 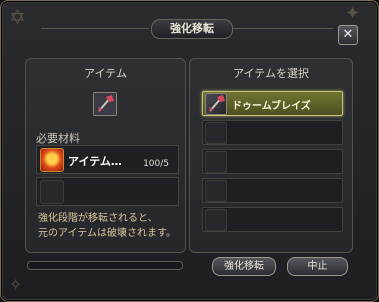 I want to click on cancel-button: 中止, so click(x=317, y=266).